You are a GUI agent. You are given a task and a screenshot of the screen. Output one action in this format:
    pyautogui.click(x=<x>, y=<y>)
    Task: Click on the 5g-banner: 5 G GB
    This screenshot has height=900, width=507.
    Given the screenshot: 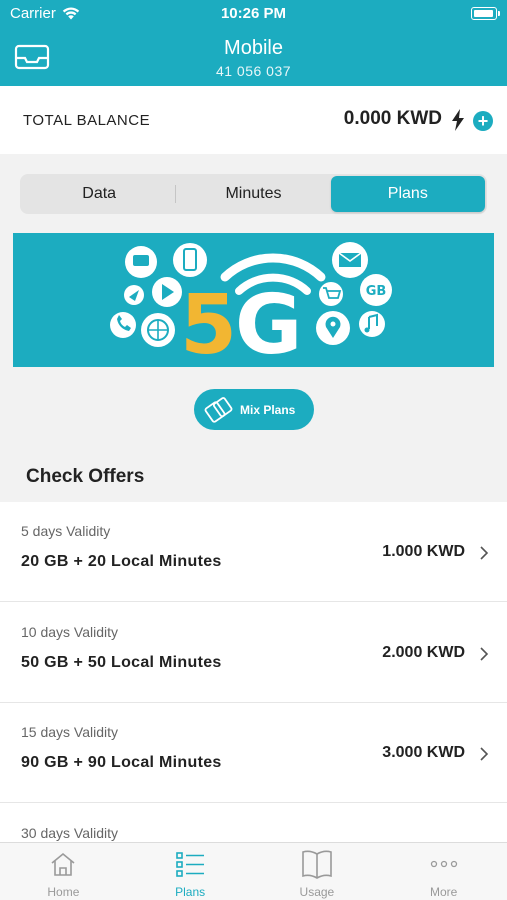 What is the action you would take?
    pyautogui.click(x=253, y=300)
    